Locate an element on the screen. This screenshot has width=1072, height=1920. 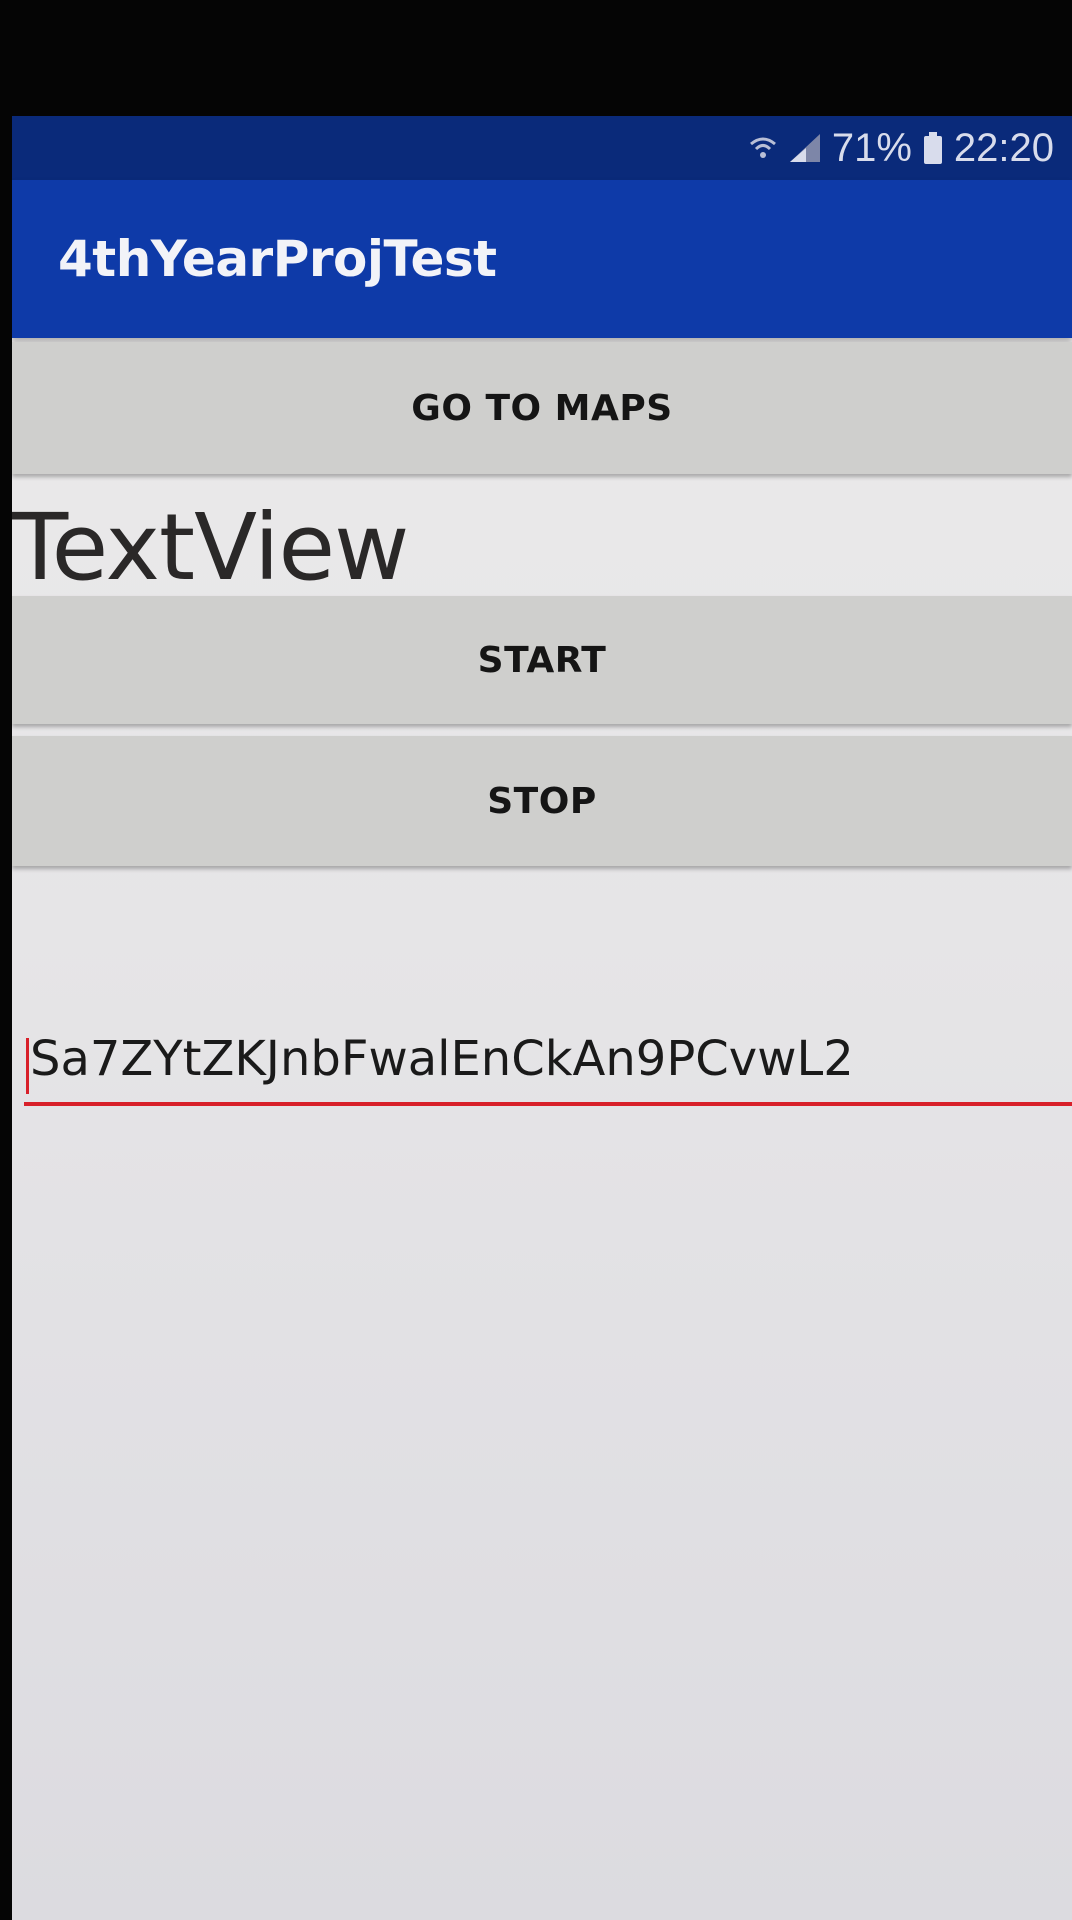
textview-label: TextView is located at coordinates (210, 547).